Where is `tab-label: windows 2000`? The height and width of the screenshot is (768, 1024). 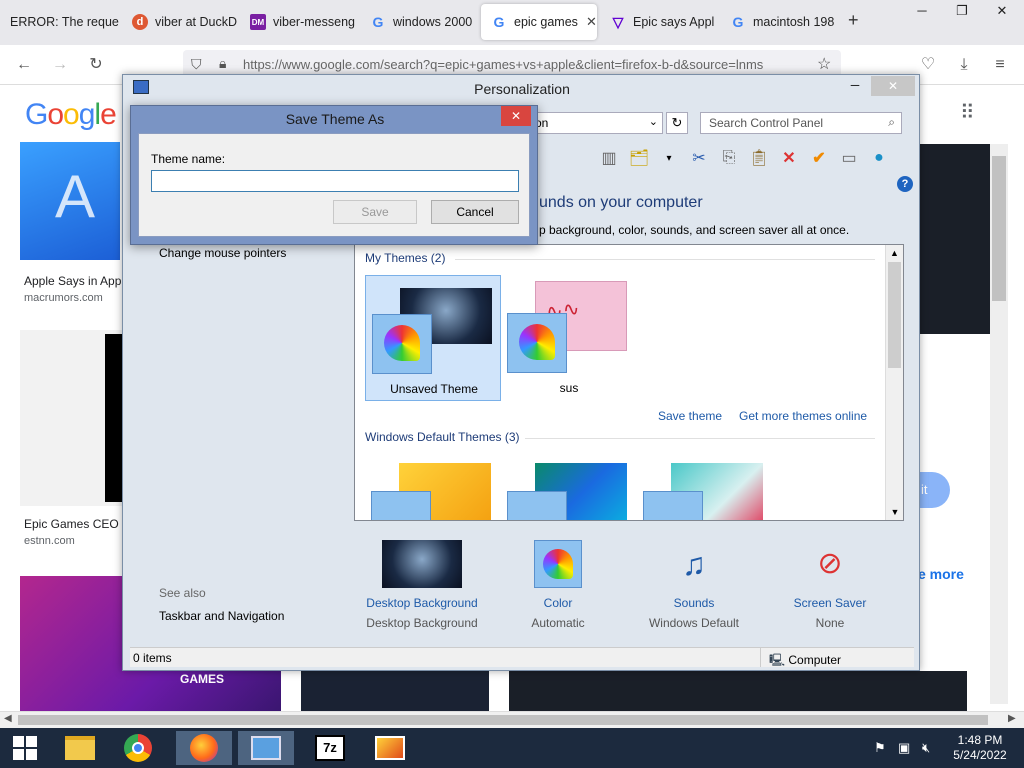 tab-label: windows 2000 is located at coordinates (433, 22).